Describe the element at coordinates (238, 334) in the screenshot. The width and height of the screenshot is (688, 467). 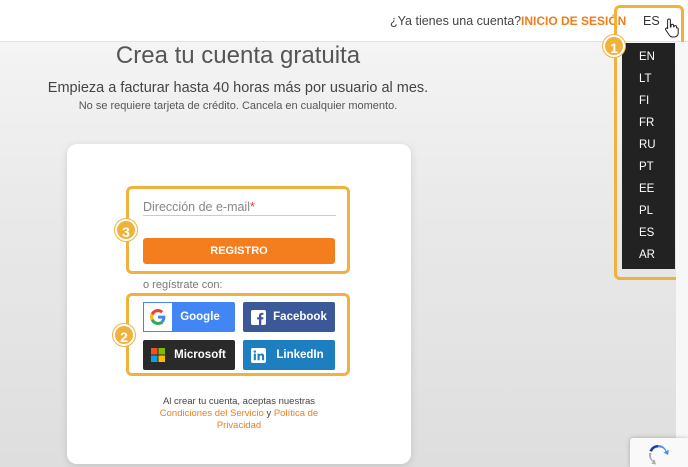
I see `social-buttons-highlight` at that location.